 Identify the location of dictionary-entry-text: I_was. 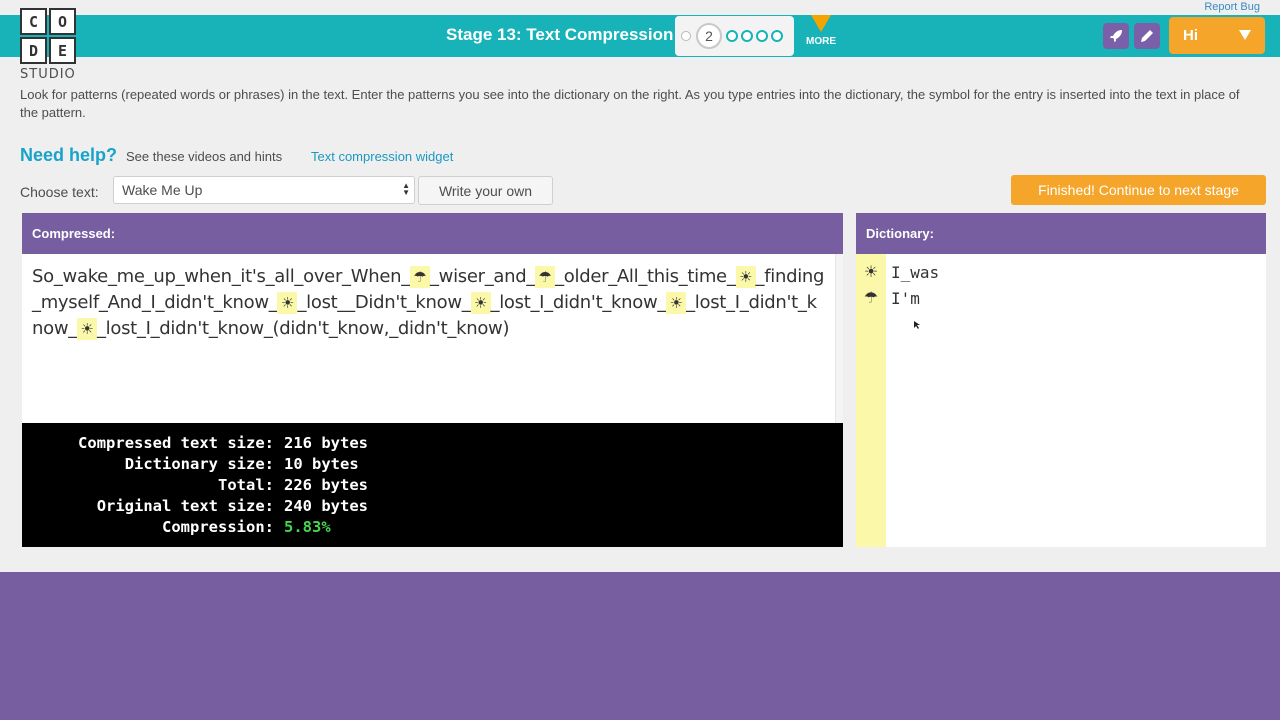
(915, 272).